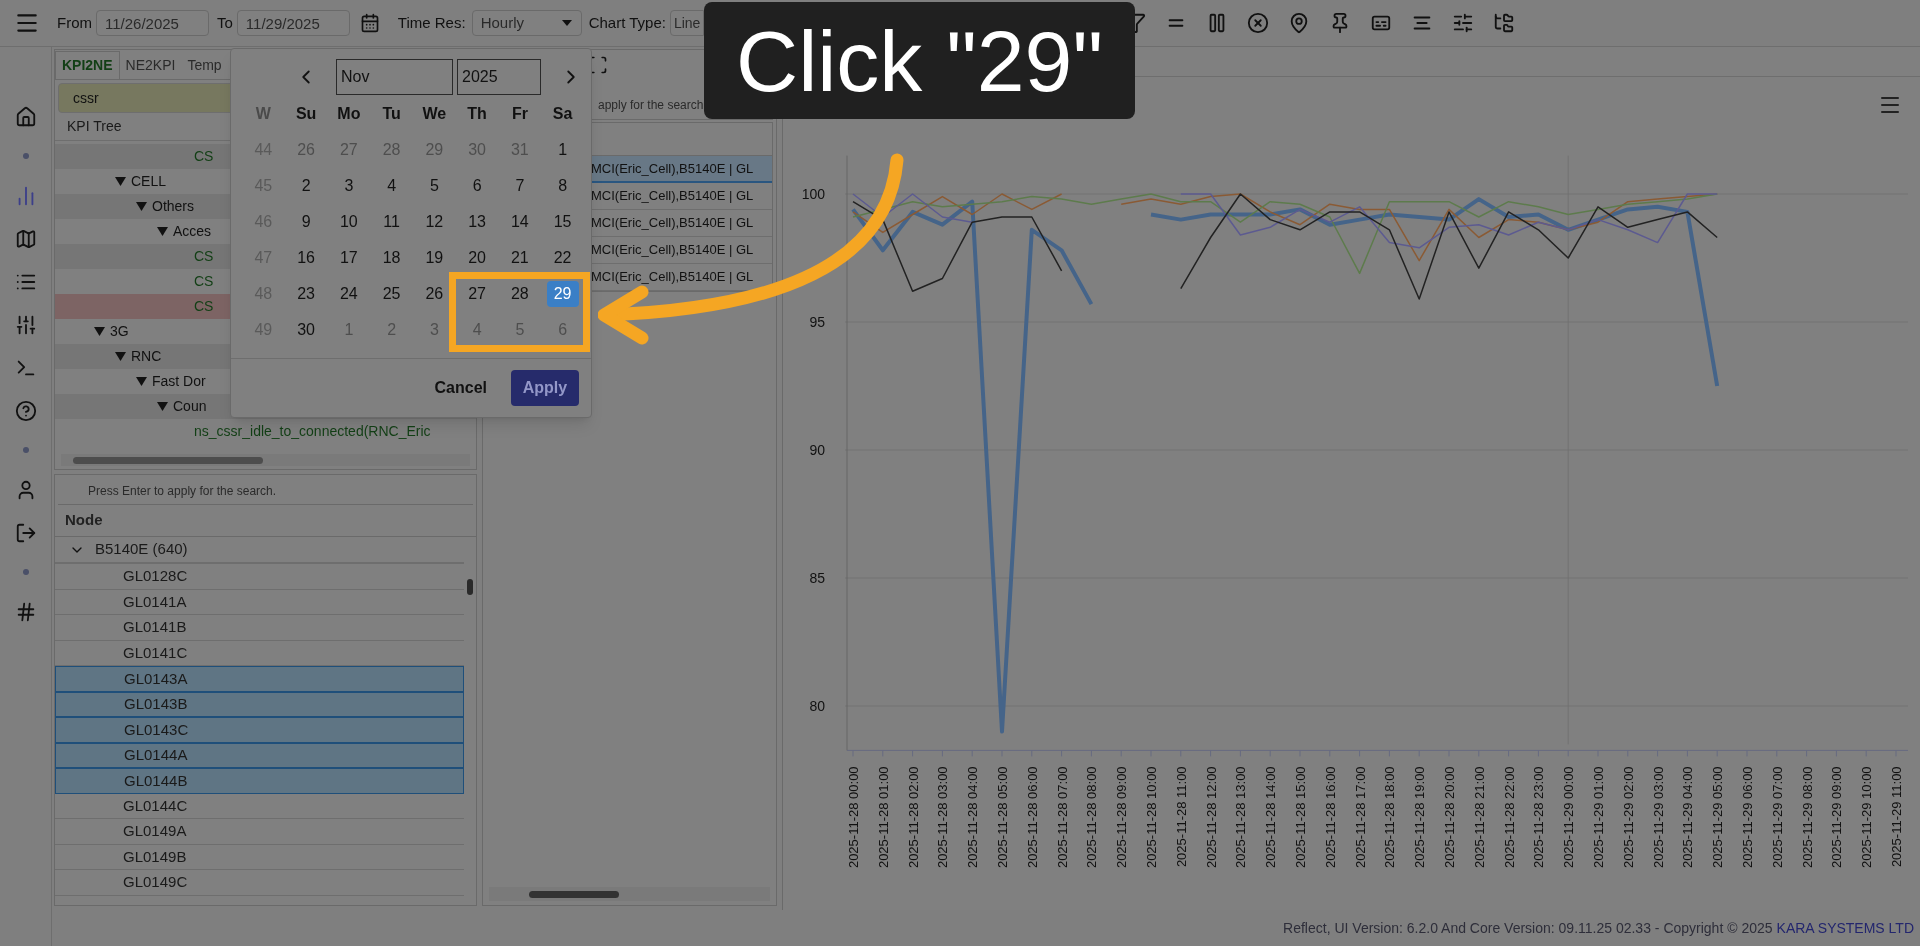 The image size is (1920, 946). I want to click on x-axis-label: 2025-11-29 00:00, so click(1569, 817).